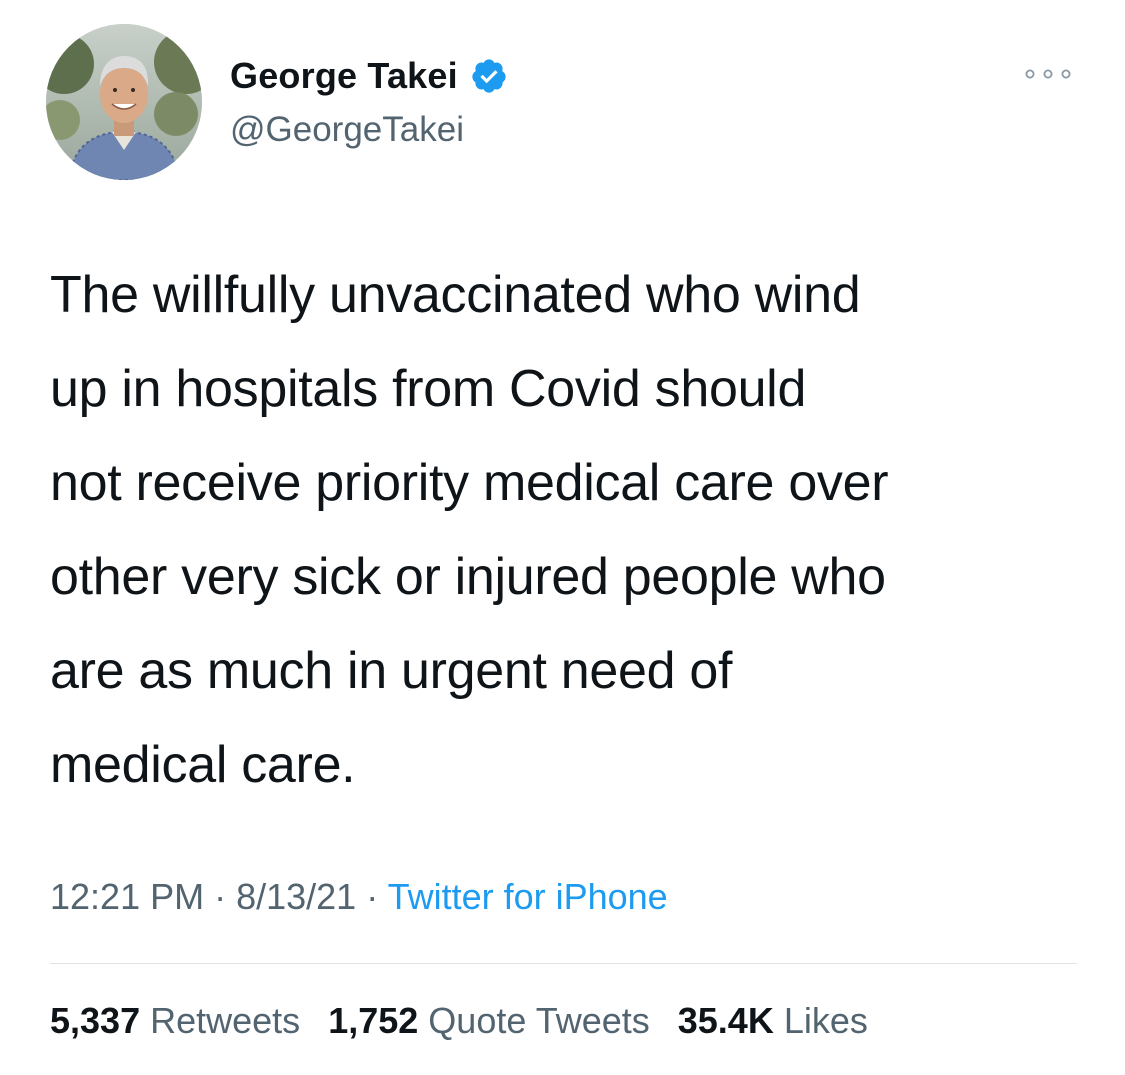 The image size is (1125, 1075). I want to click on tweet-source-link: Twitter for iPhone, so click(528, 896).